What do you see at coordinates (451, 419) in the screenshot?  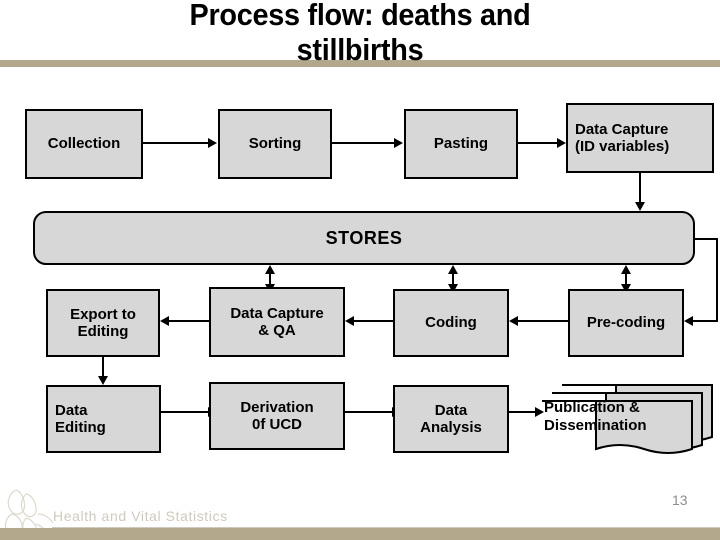 I see `process-box-data-analysis: Data Analysis` at bounding box center [451, 419].